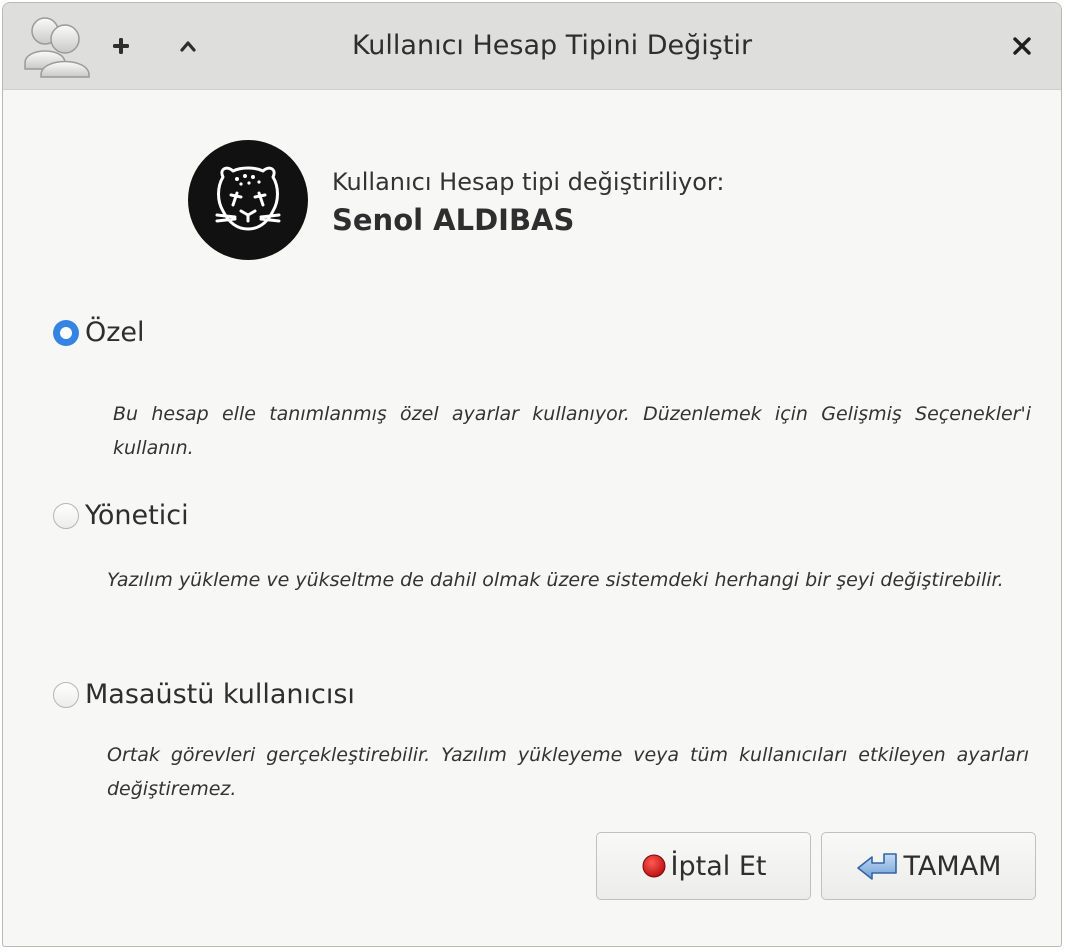  I want to click on option-administrator: Yönetici, so click(121, 515).